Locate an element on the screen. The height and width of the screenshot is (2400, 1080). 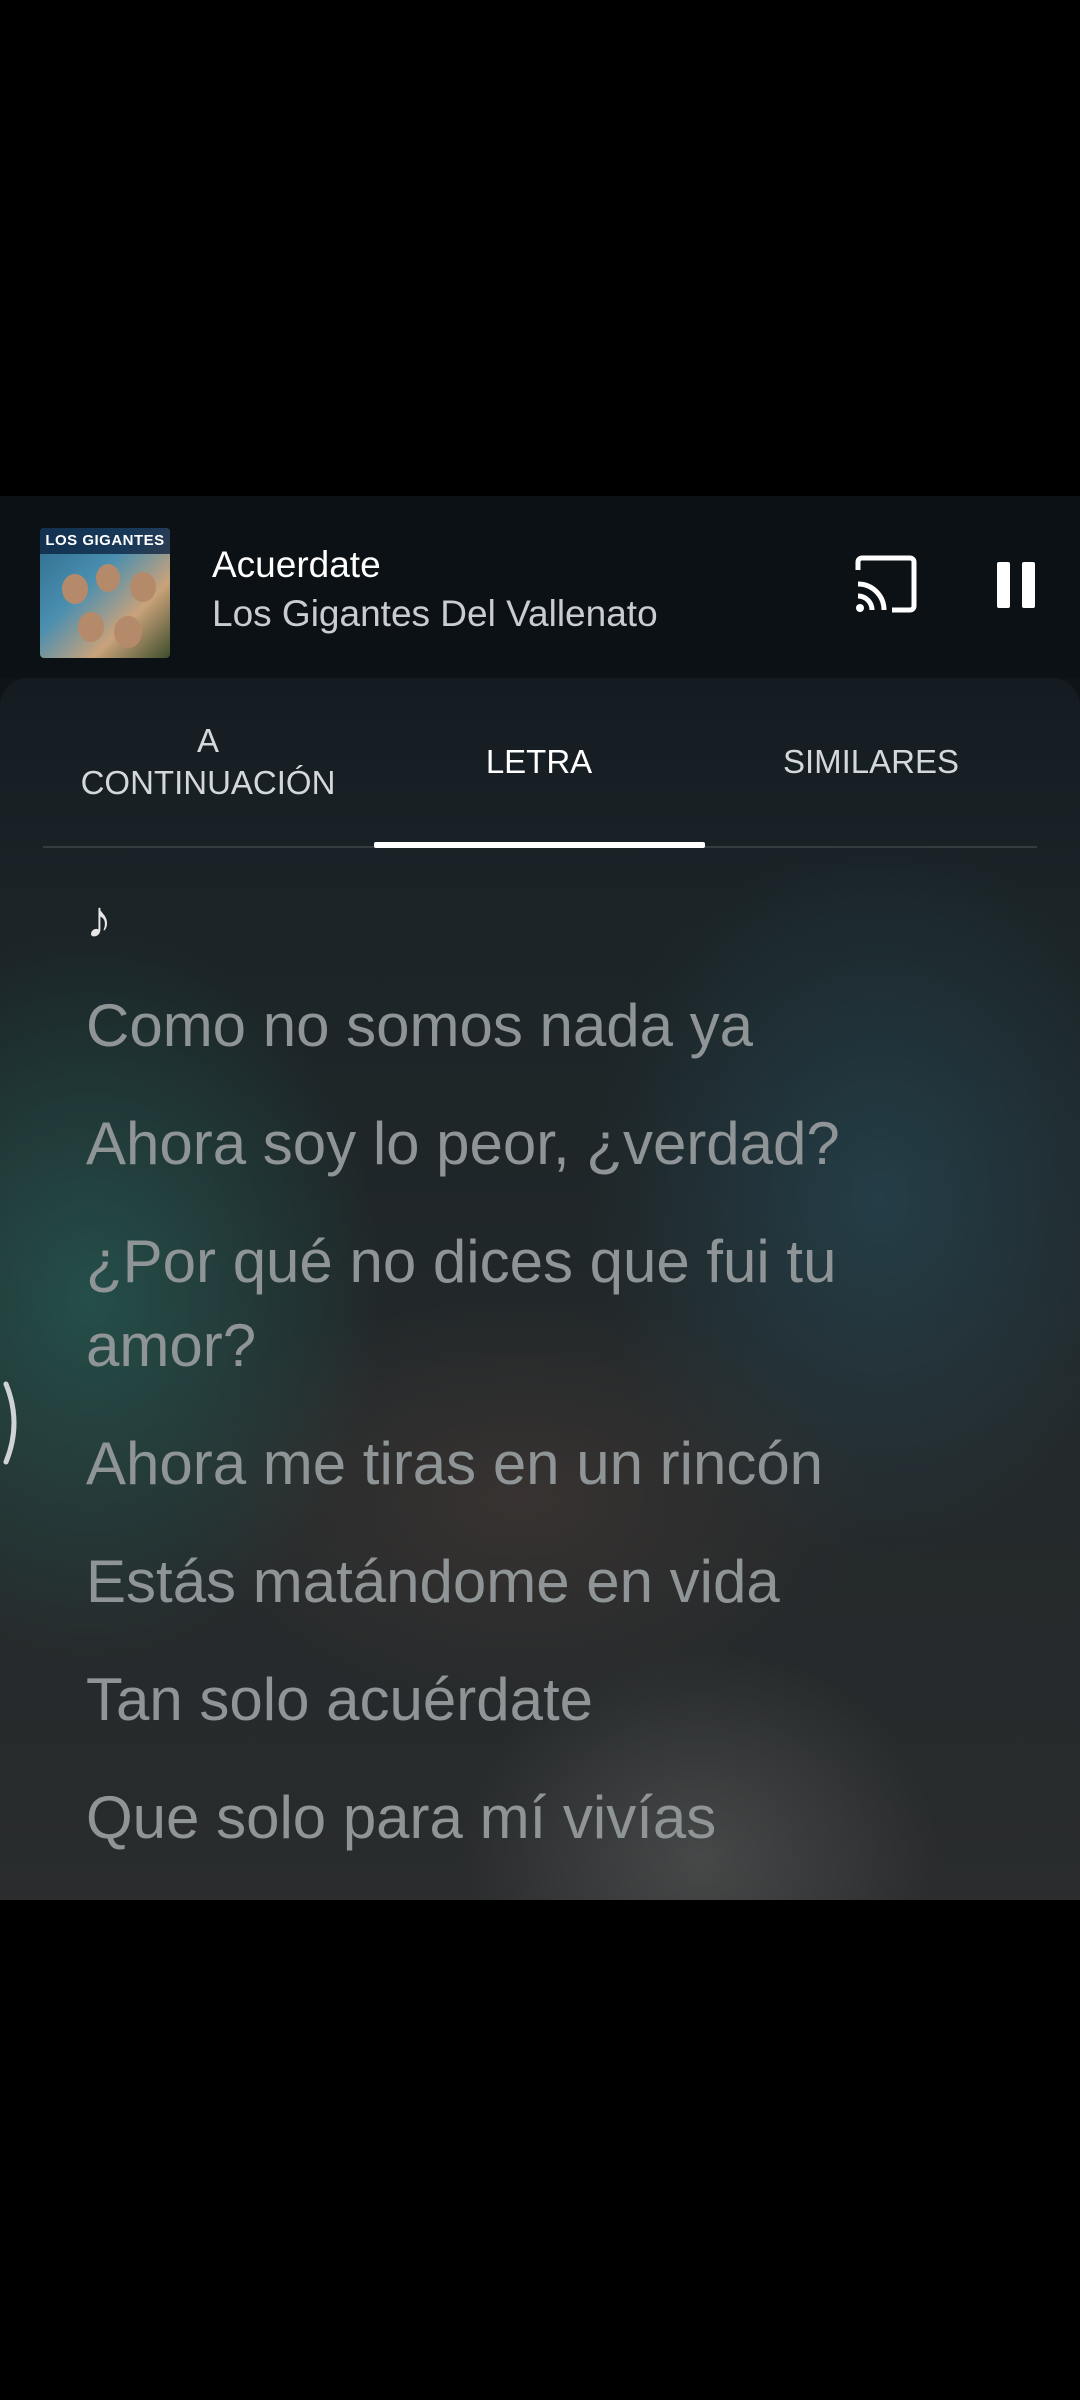
tab-up-next: A CONTINUACIÓN is located at coordinates (208, 762).